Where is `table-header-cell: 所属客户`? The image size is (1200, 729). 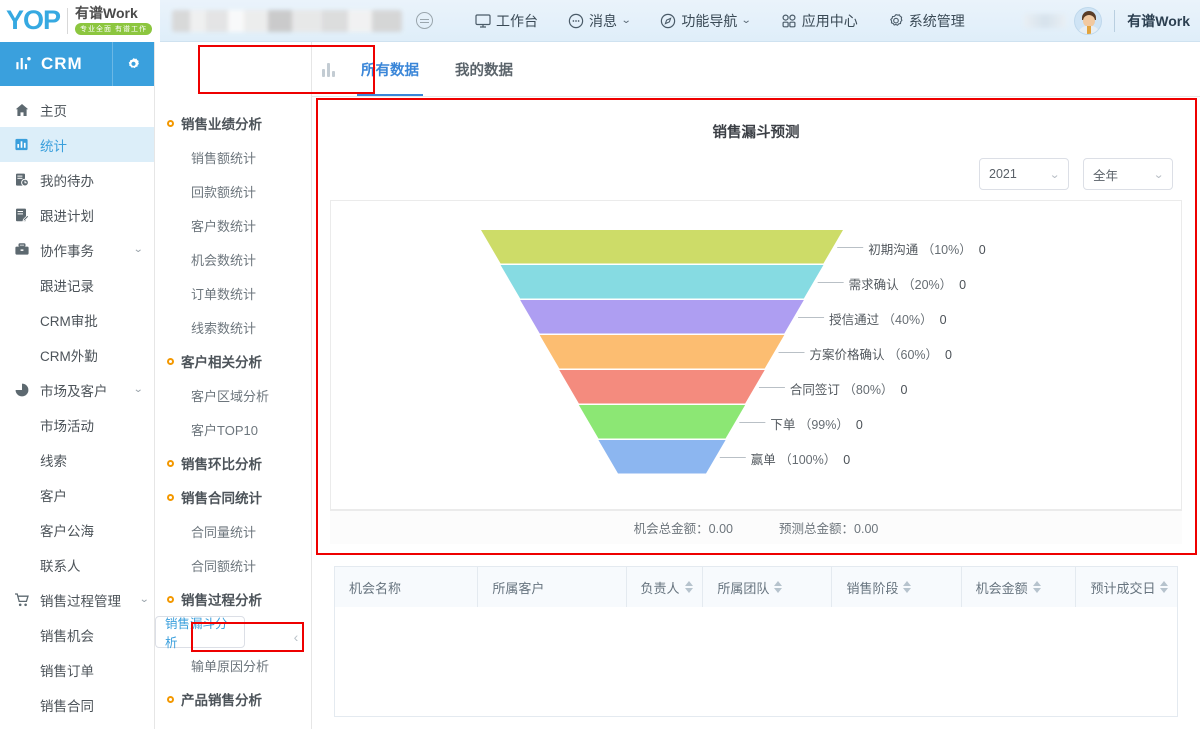
table-header-cell: 所属客户 is located at coordinates (552, 587).